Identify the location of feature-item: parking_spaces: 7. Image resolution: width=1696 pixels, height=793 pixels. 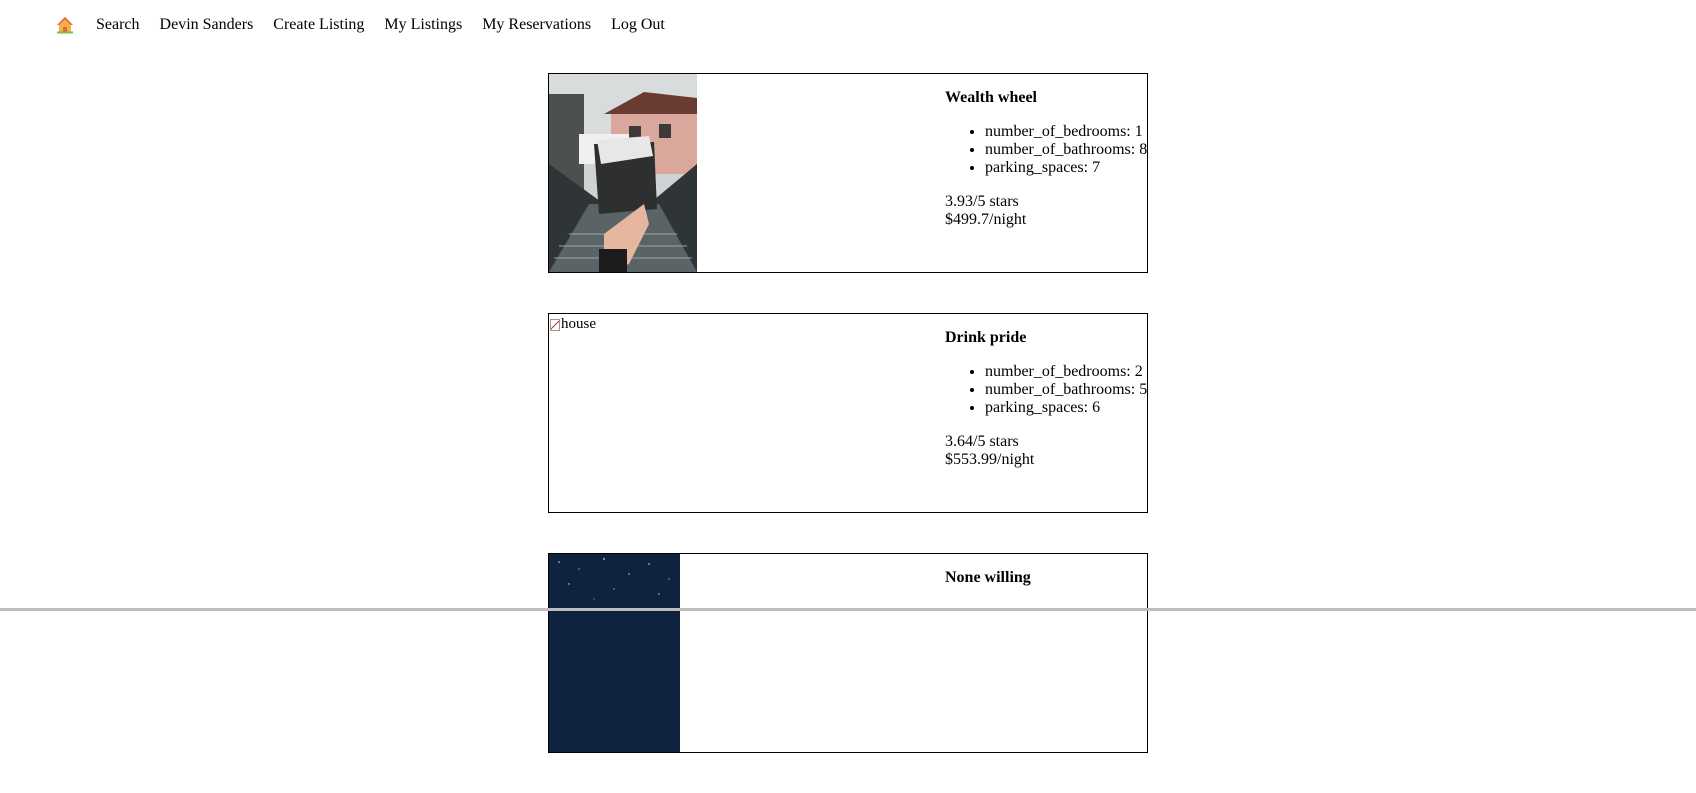
(1065, 168).